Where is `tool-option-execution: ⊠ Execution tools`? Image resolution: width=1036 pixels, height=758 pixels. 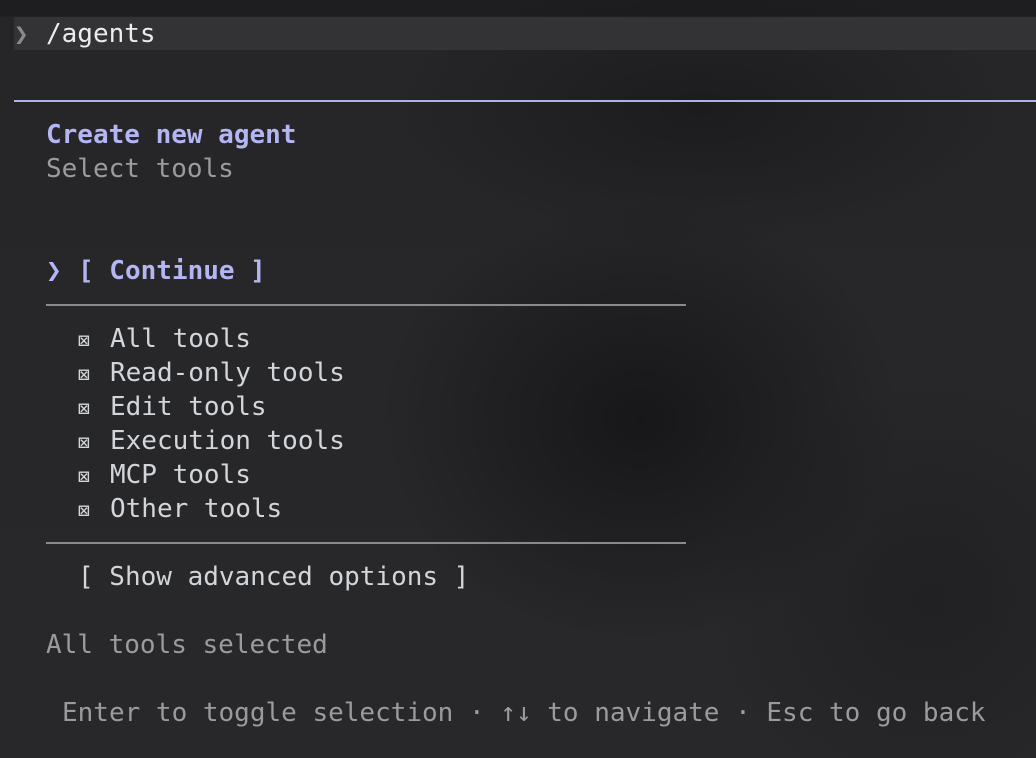 tool-option-execution: ⊠ Execution tools is located at coordinates (211, 441).